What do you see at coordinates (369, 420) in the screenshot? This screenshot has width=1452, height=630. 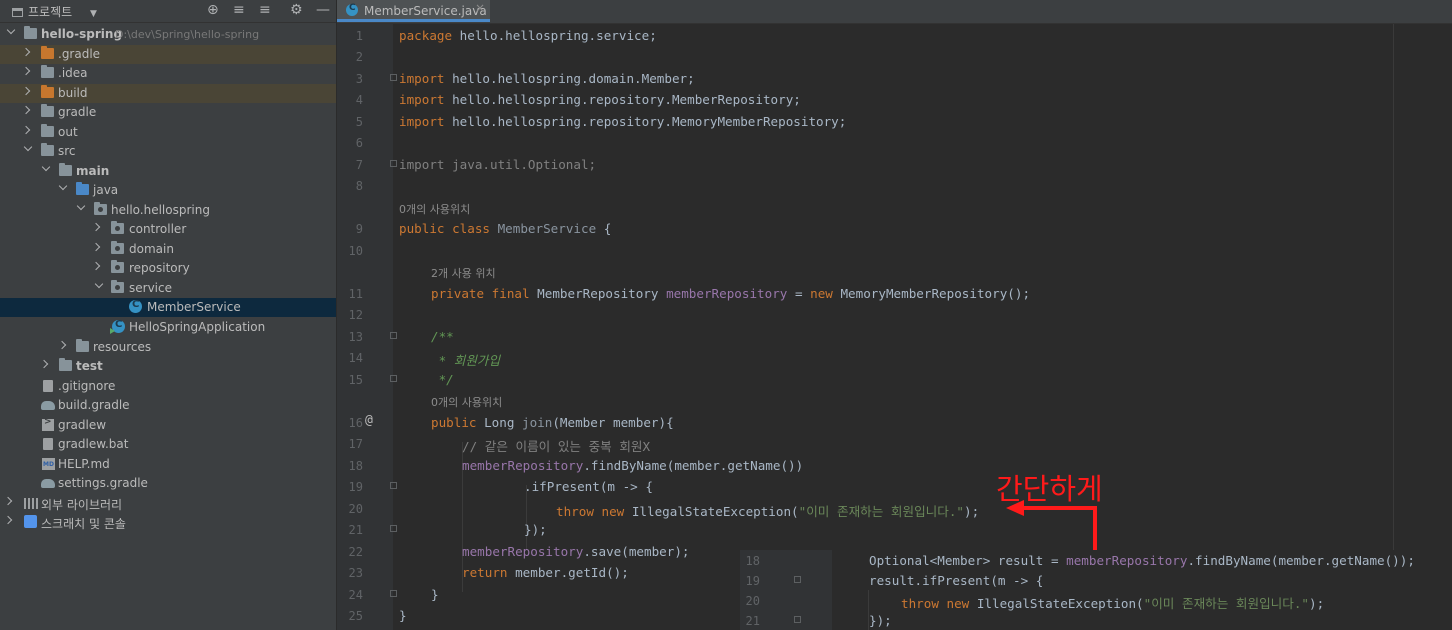 I see `implementation-marker-icon: @` at bounding box center [369, 420].